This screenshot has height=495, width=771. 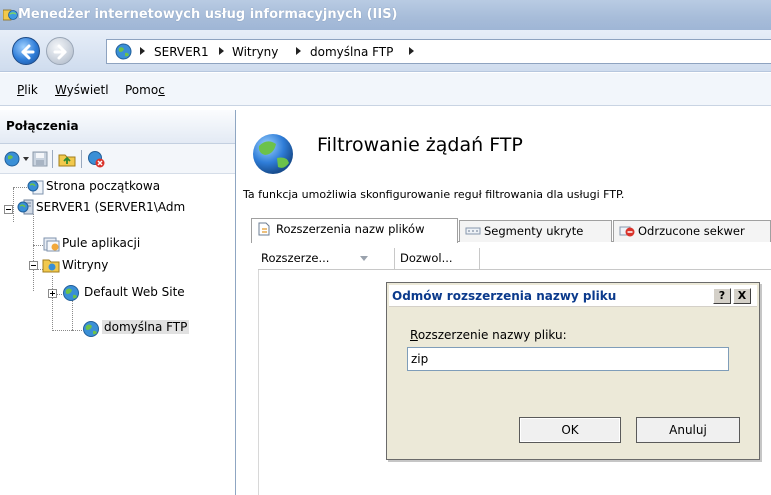 What do you see at coordinates (117, 127) in the screenshot?
I see `connections-header: Połączenia` at bounding box center [117, 127].